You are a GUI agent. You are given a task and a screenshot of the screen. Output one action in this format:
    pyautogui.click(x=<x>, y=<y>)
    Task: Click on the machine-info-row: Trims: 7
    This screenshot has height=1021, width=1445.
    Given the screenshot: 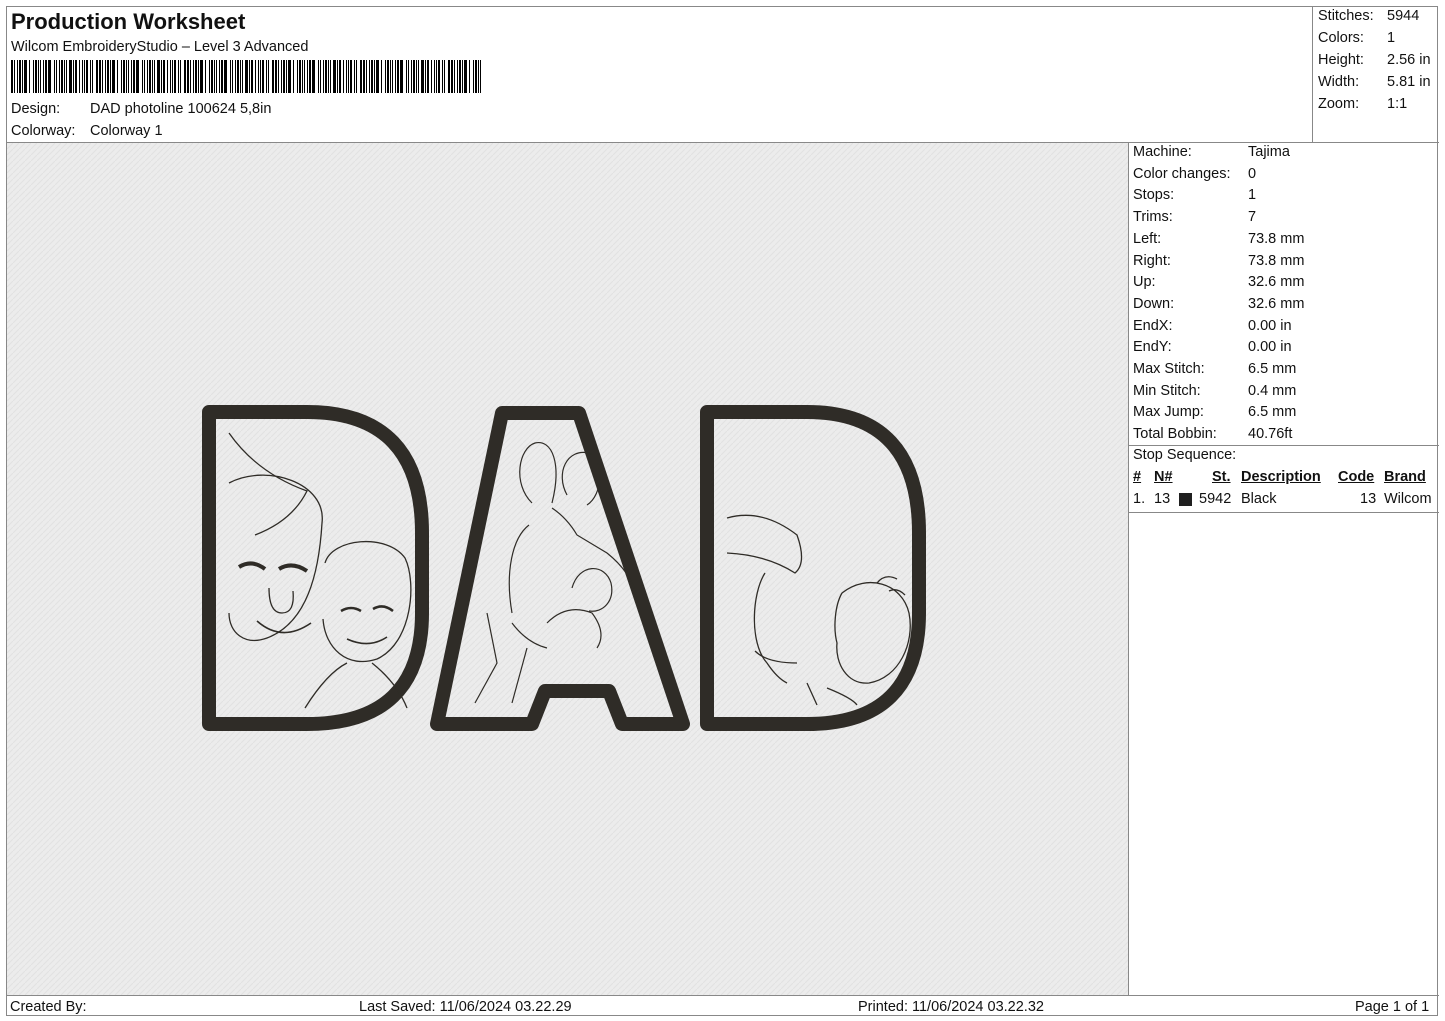 What is the action you would take?
    pyautogui.click(x=1194, y=217)
    